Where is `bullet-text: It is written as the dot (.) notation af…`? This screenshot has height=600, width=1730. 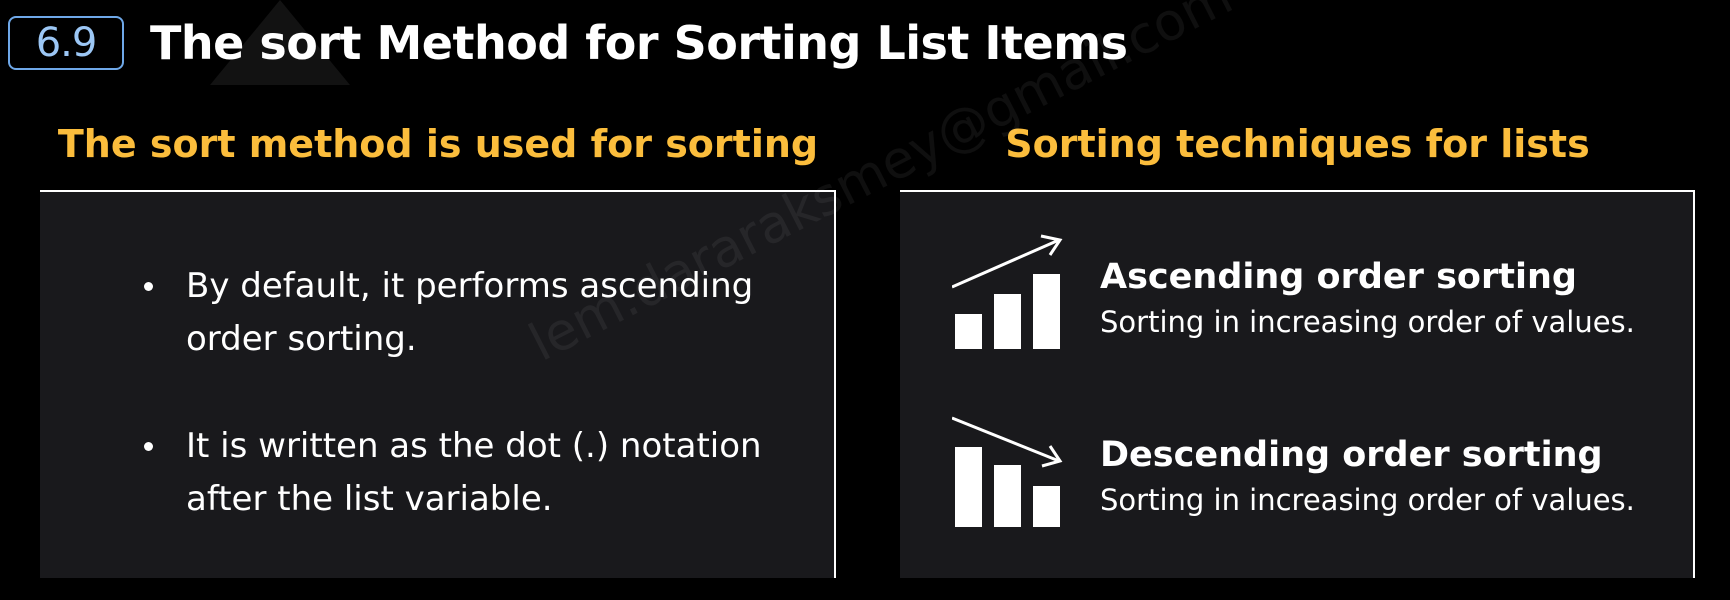
bullet-text: It is written as the dot (.) notation af… is located at coordinates (474, 472).